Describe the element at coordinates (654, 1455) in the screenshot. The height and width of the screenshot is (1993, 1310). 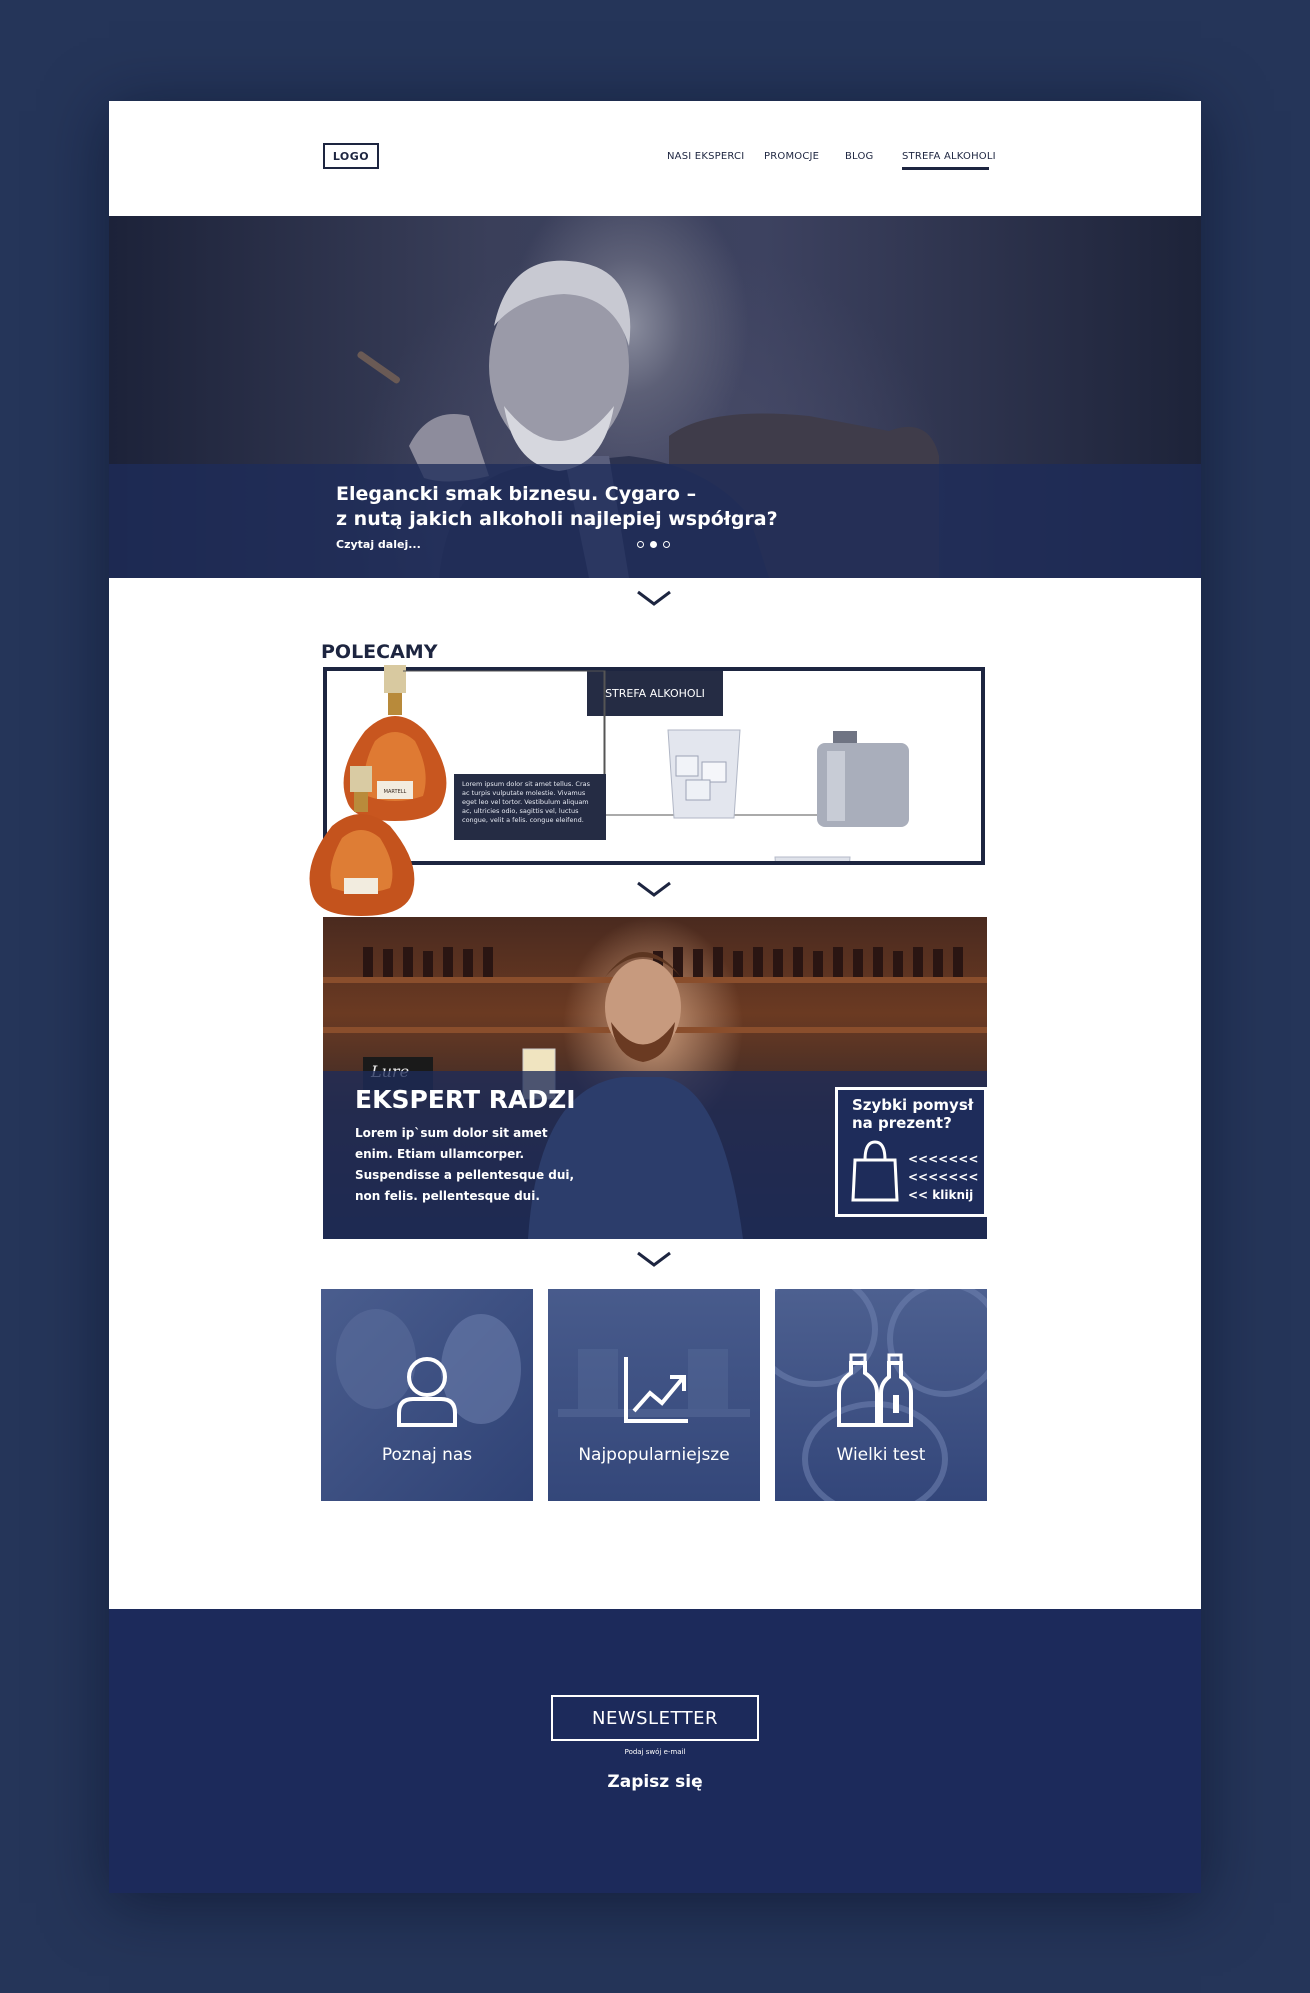
I see `tile-label: Najpopularniejsze` at that location.